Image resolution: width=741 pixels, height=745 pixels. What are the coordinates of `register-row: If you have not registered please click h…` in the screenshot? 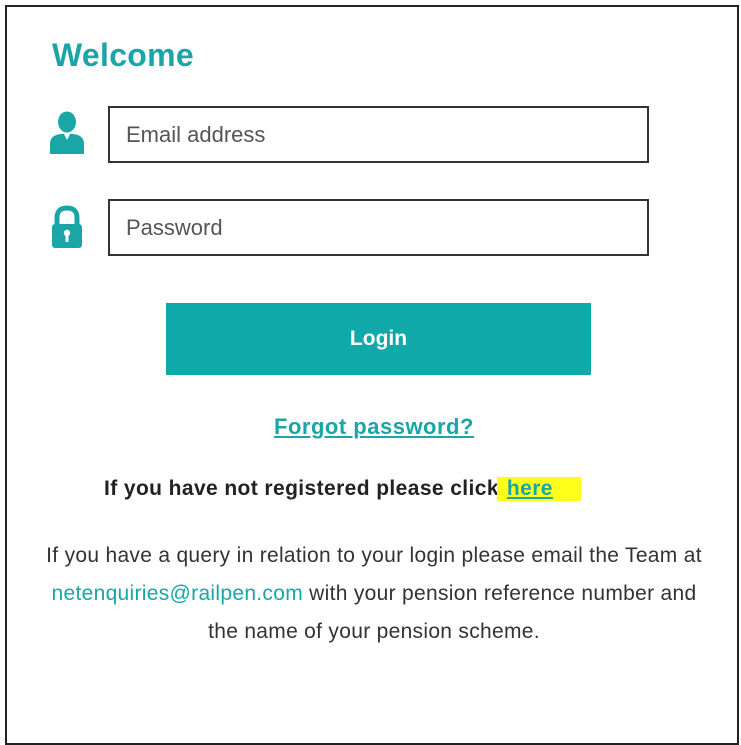 It's located at (342, 489).